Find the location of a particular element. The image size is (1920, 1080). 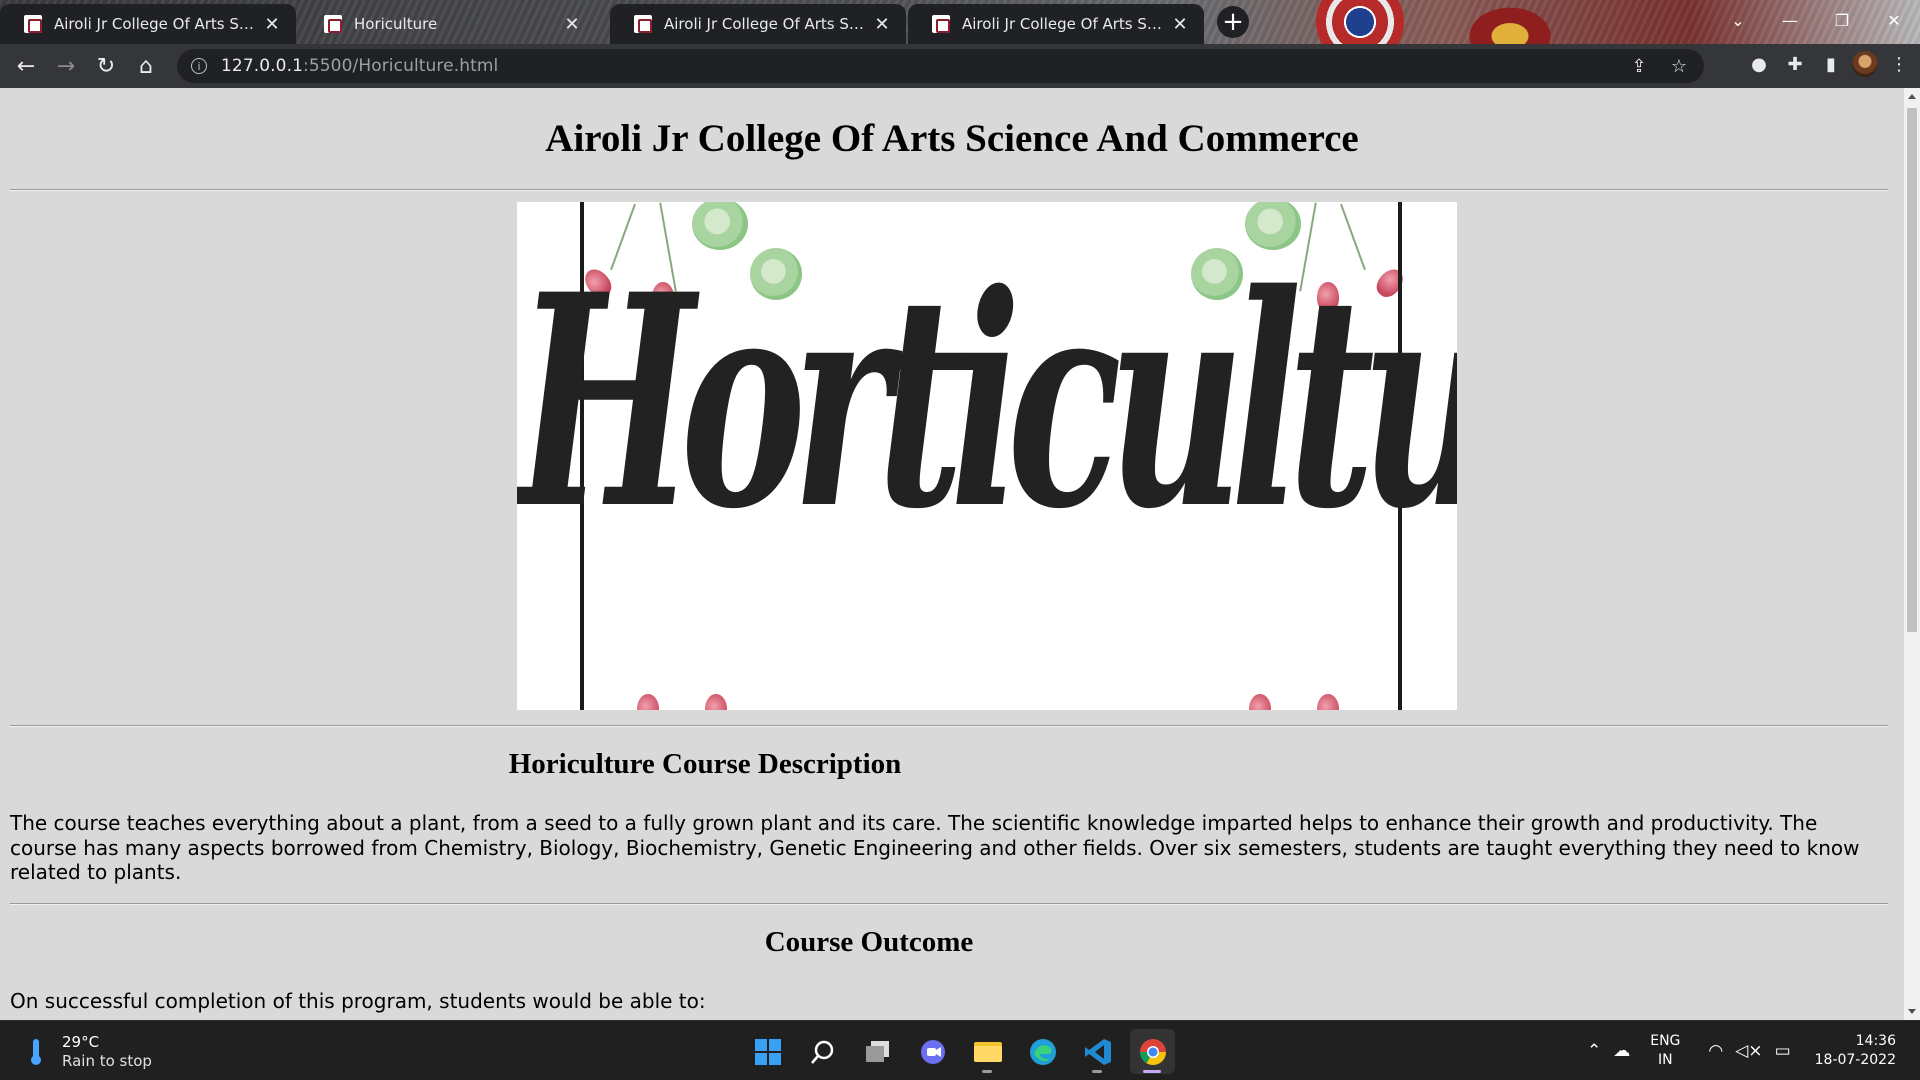

volume-muted-icon: ◁× is located at coordinates (1748, 1051).